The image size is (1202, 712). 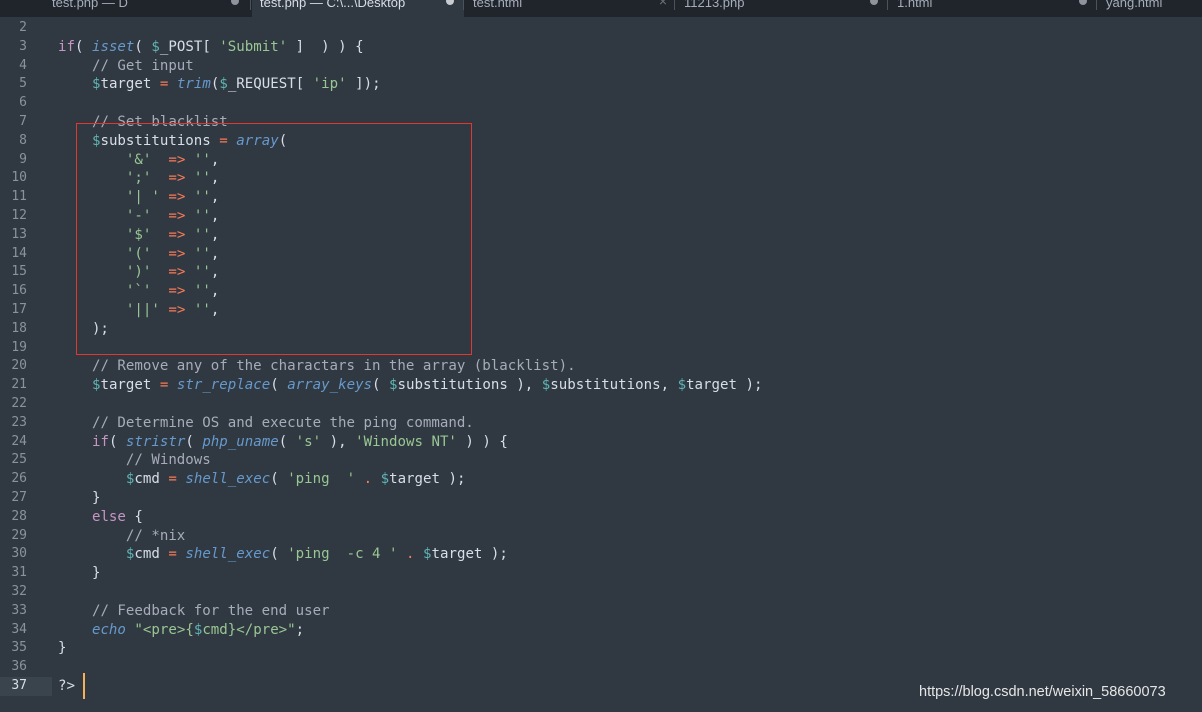 I want to click on code-token: shell_exec, so click(x=228, y=554).